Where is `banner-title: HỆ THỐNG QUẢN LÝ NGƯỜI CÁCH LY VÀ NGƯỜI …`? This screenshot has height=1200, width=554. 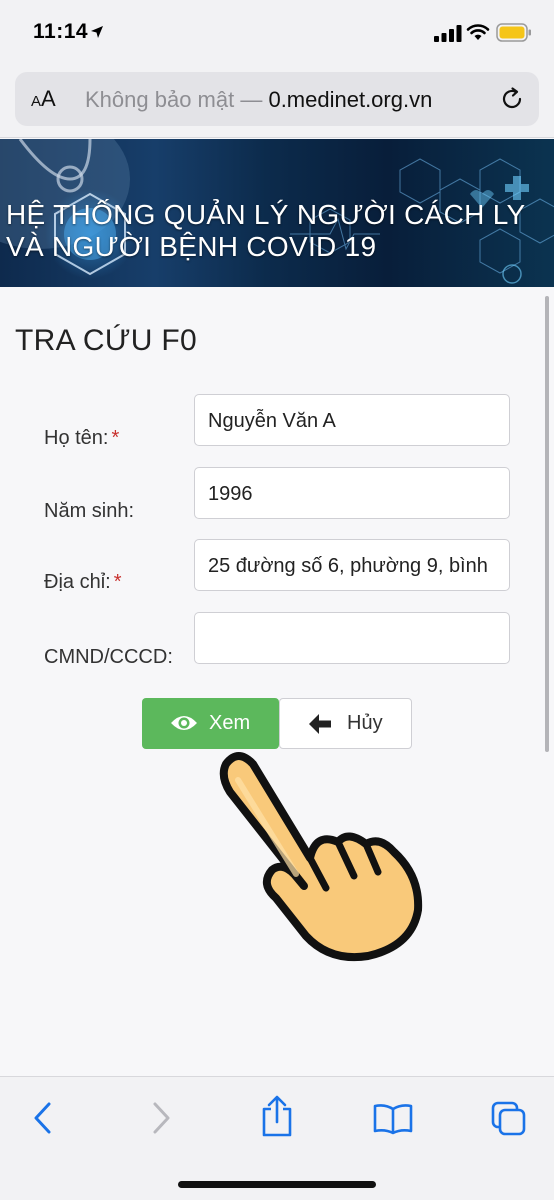 banner-title: HỆ THỐNG QUẢN LÝ NGƯỜI CÁCH LY VÀ NGƯỜI … is located at coordinates (266, 231).